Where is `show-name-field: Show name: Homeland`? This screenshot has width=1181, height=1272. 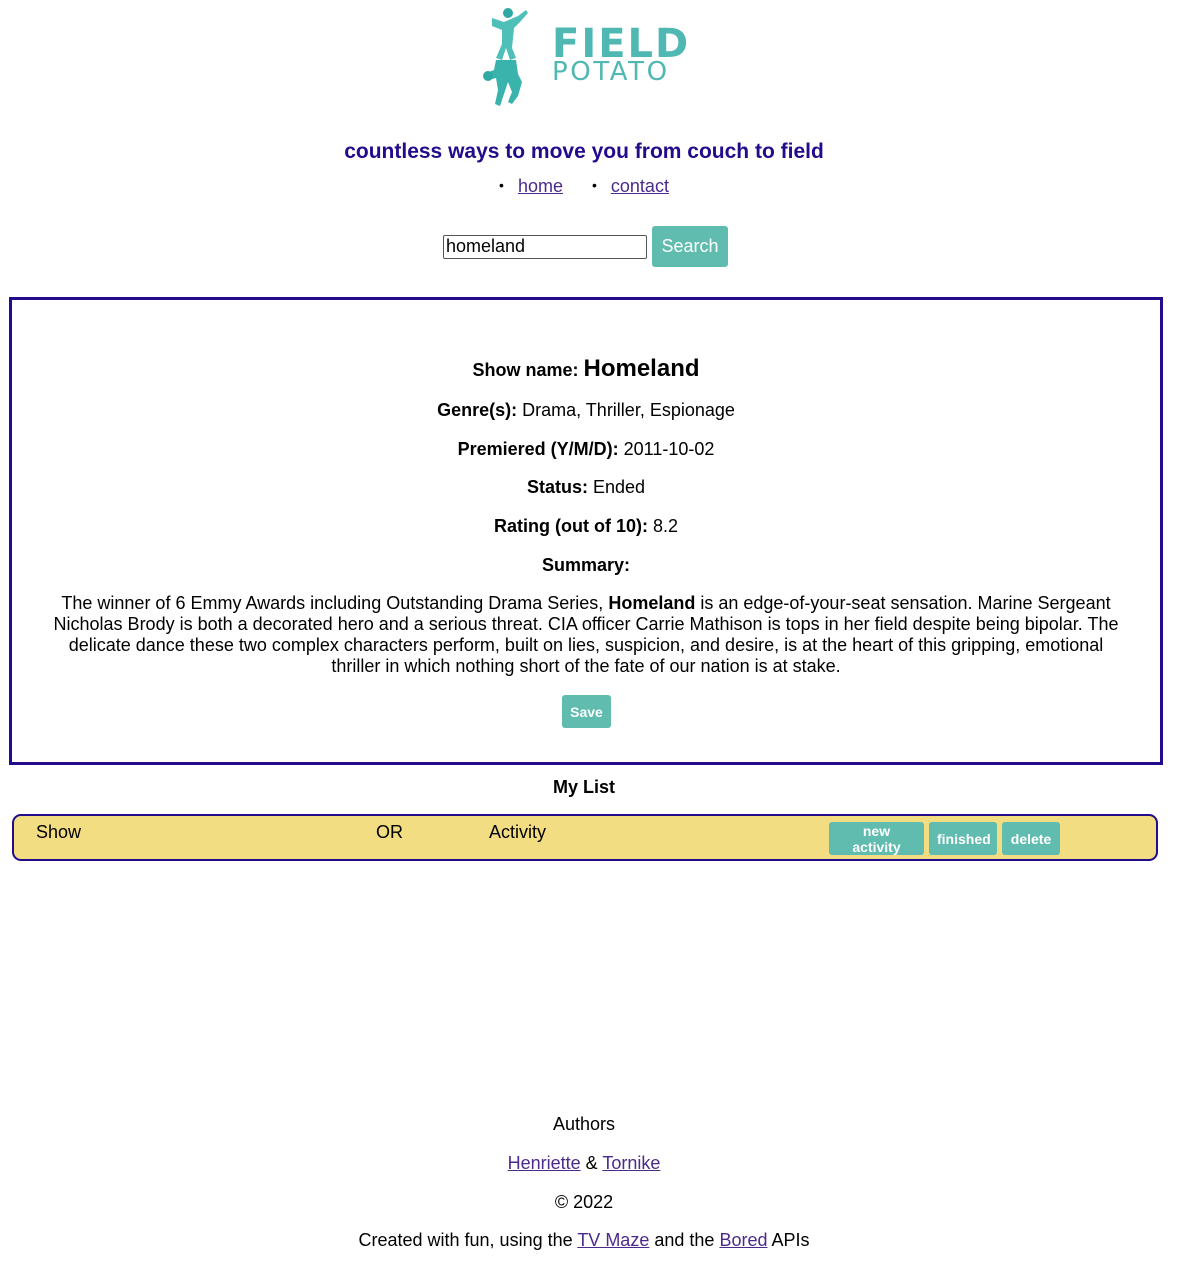 show-name-field: Show name: Homeland is located at coordinates (586, 369).